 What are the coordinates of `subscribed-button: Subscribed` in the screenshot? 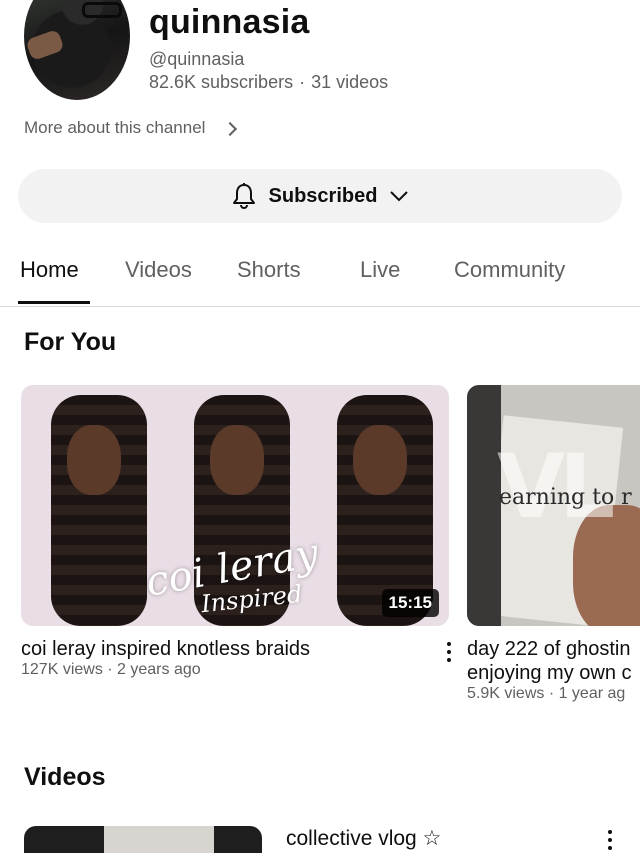 It's located at (320, 196).